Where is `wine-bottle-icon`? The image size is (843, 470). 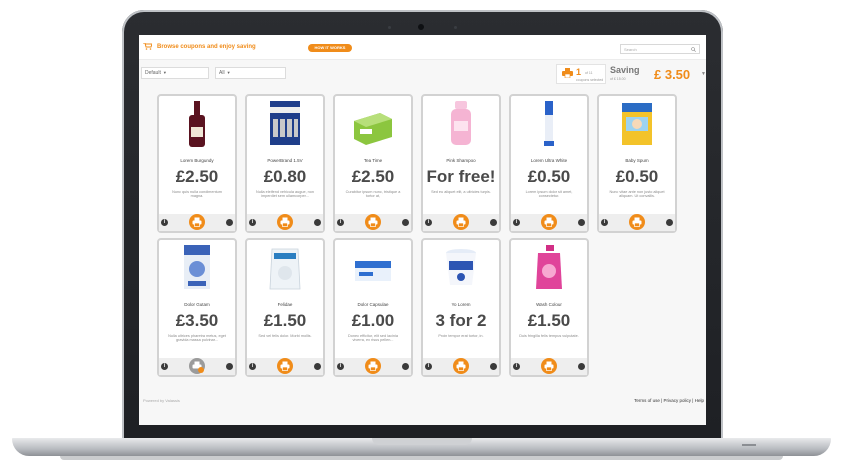
wine-bottle-icon is located at coordinates (197, 124).